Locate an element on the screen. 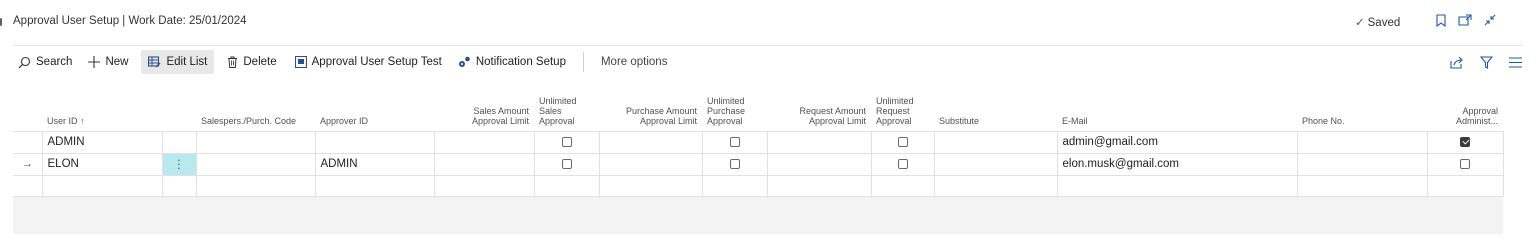  approval-user-setup-test-button: Approval User Setup Test is located at coordinates (368, 62).